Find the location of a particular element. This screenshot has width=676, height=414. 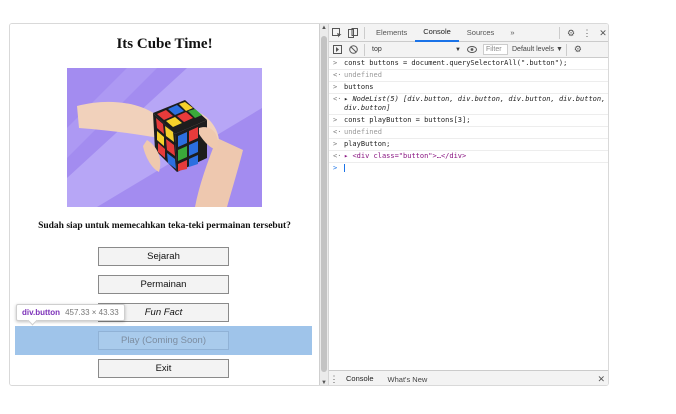

tab-sources: Sources is located at coordinates (481, 33).